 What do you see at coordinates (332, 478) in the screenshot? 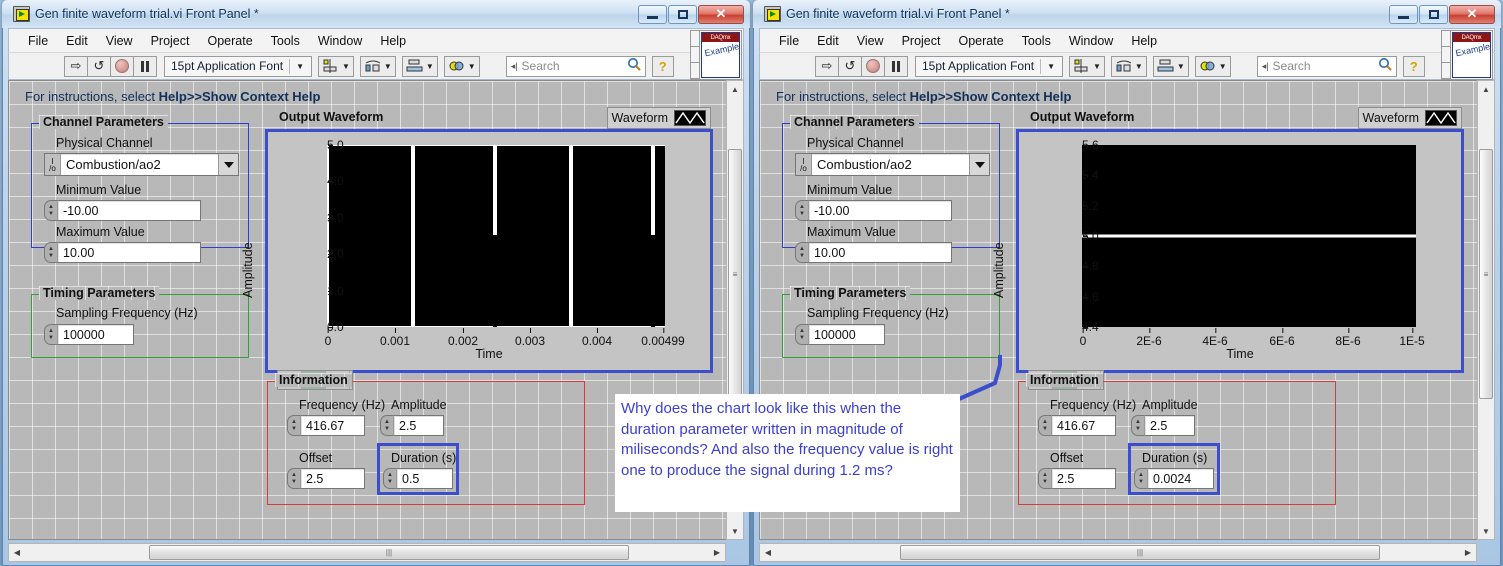
I see `offset-field: 2.5` at bounding box center [332, 478].